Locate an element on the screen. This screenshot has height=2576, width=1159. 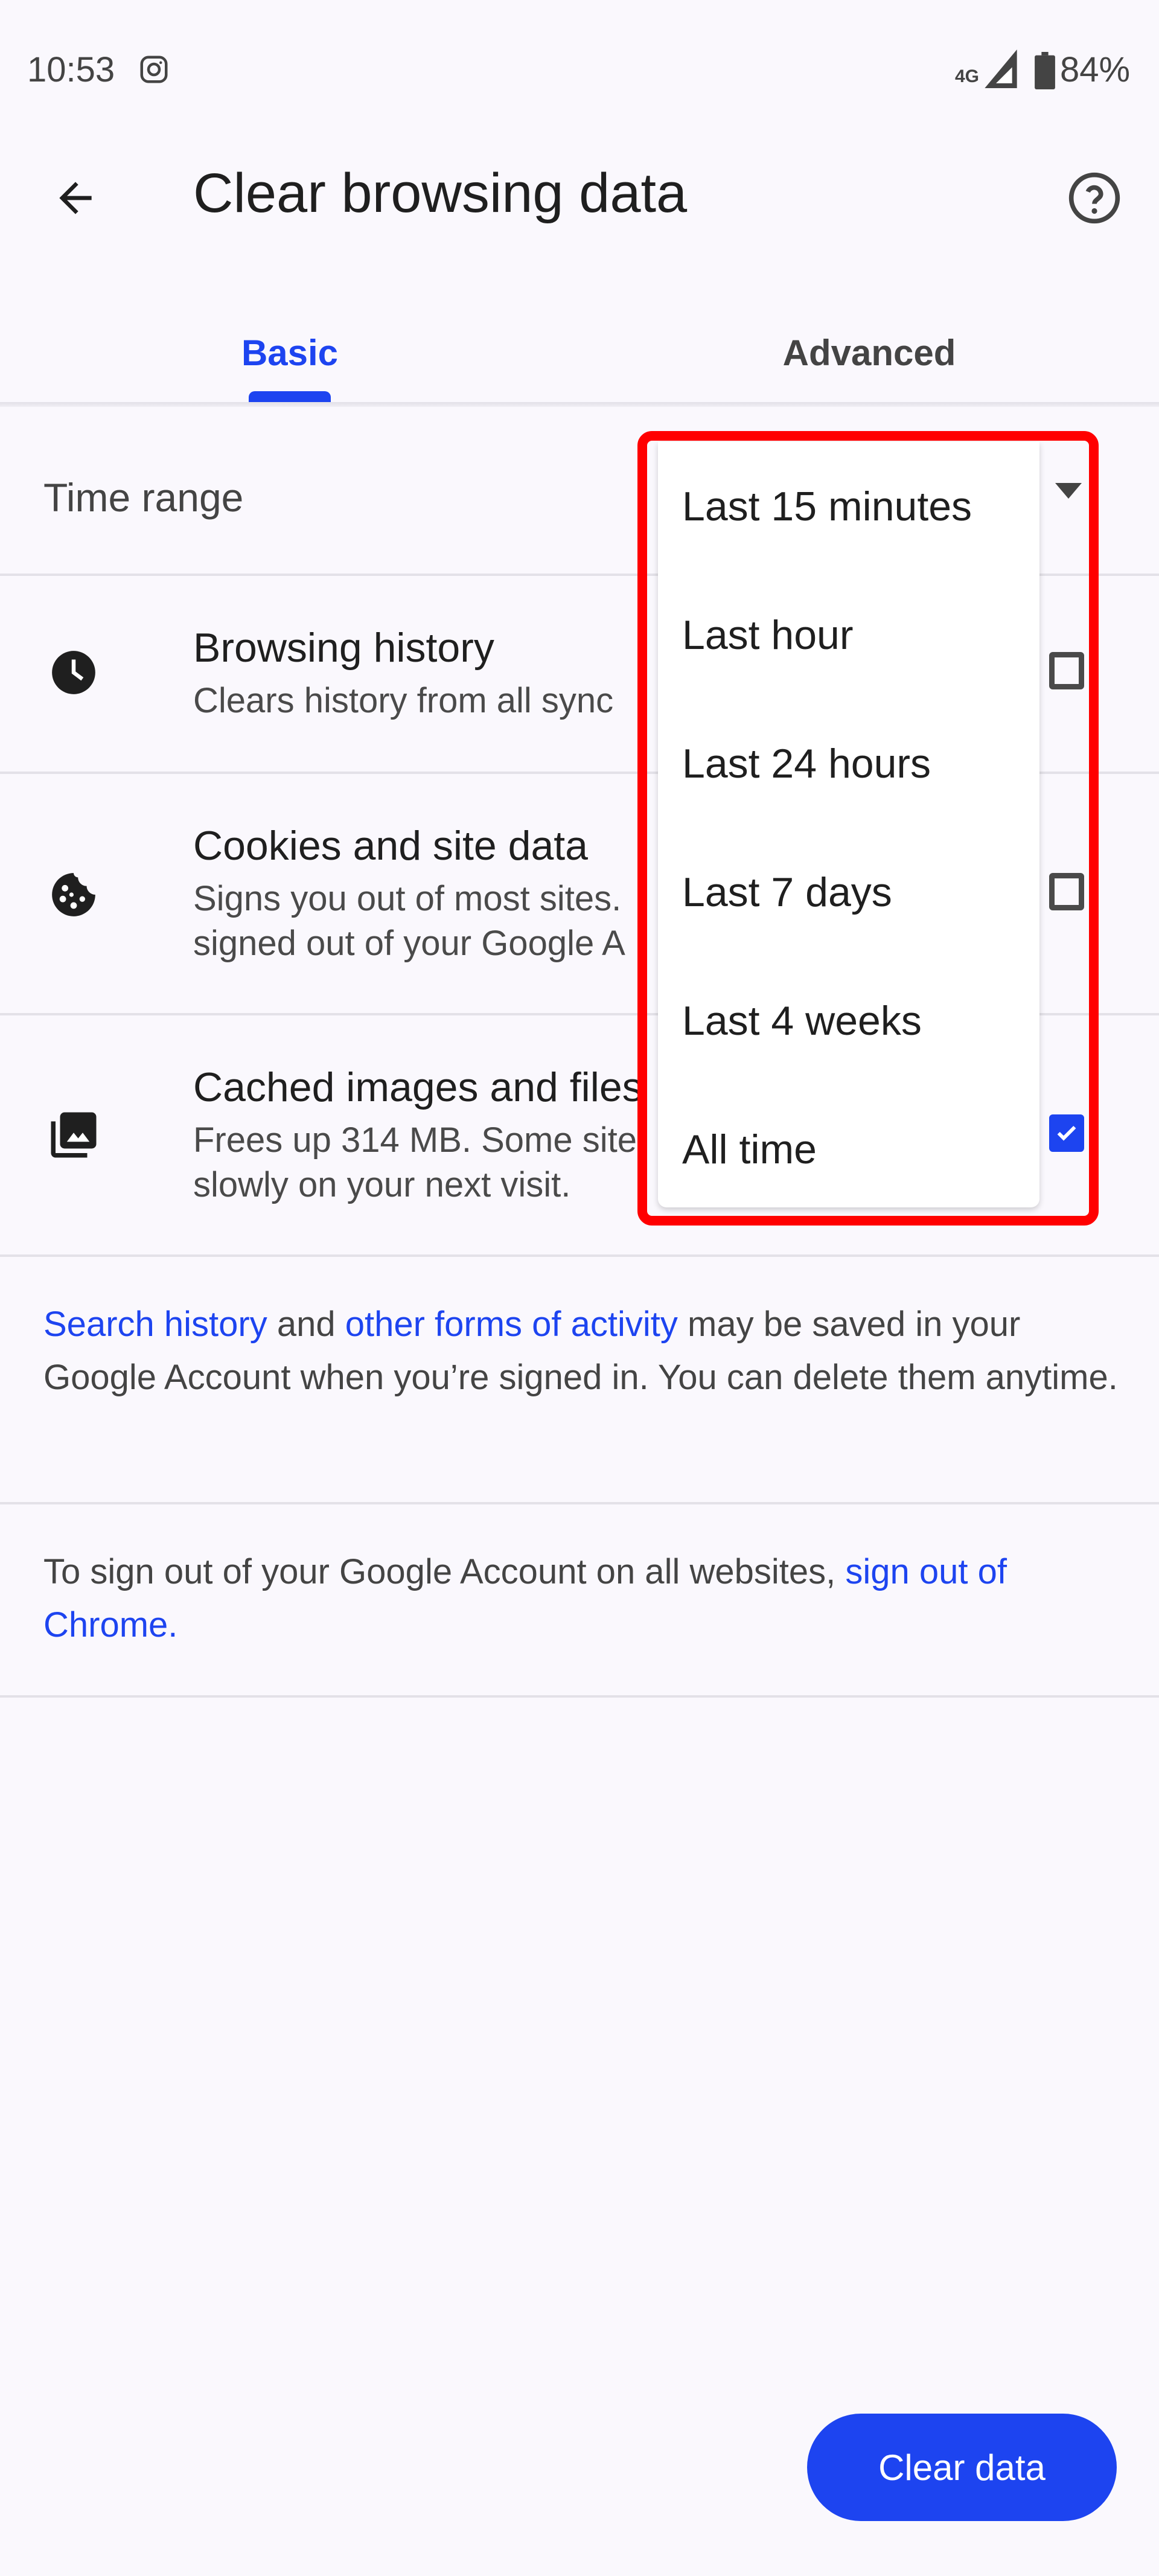
tab-indicator is located at coordinates (290, 397).